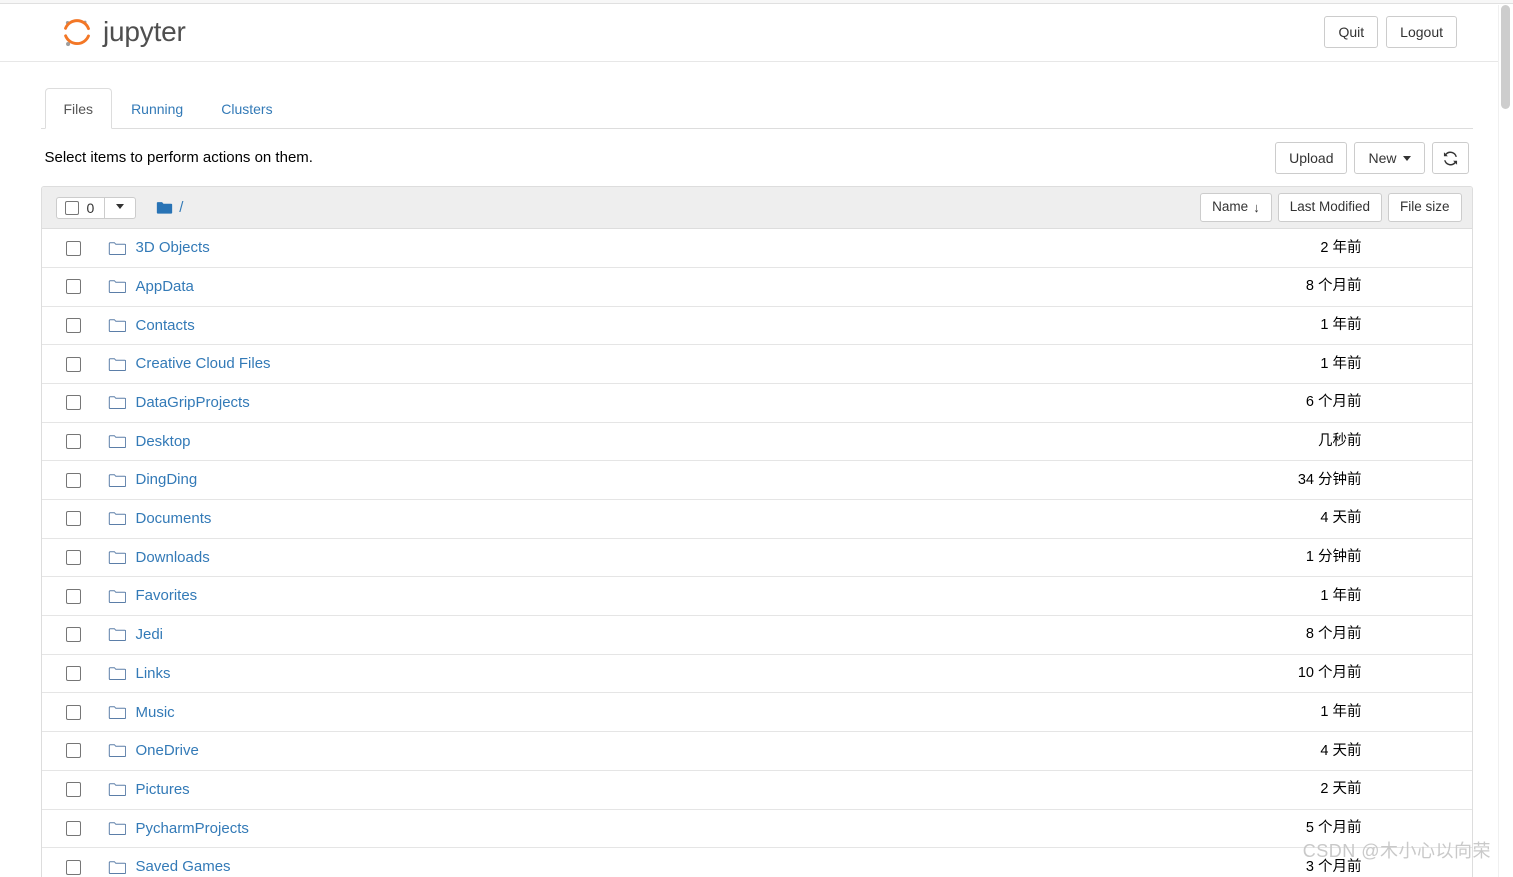  I want to click on table-row: OneDrive 4 天前, so click(756, 751).